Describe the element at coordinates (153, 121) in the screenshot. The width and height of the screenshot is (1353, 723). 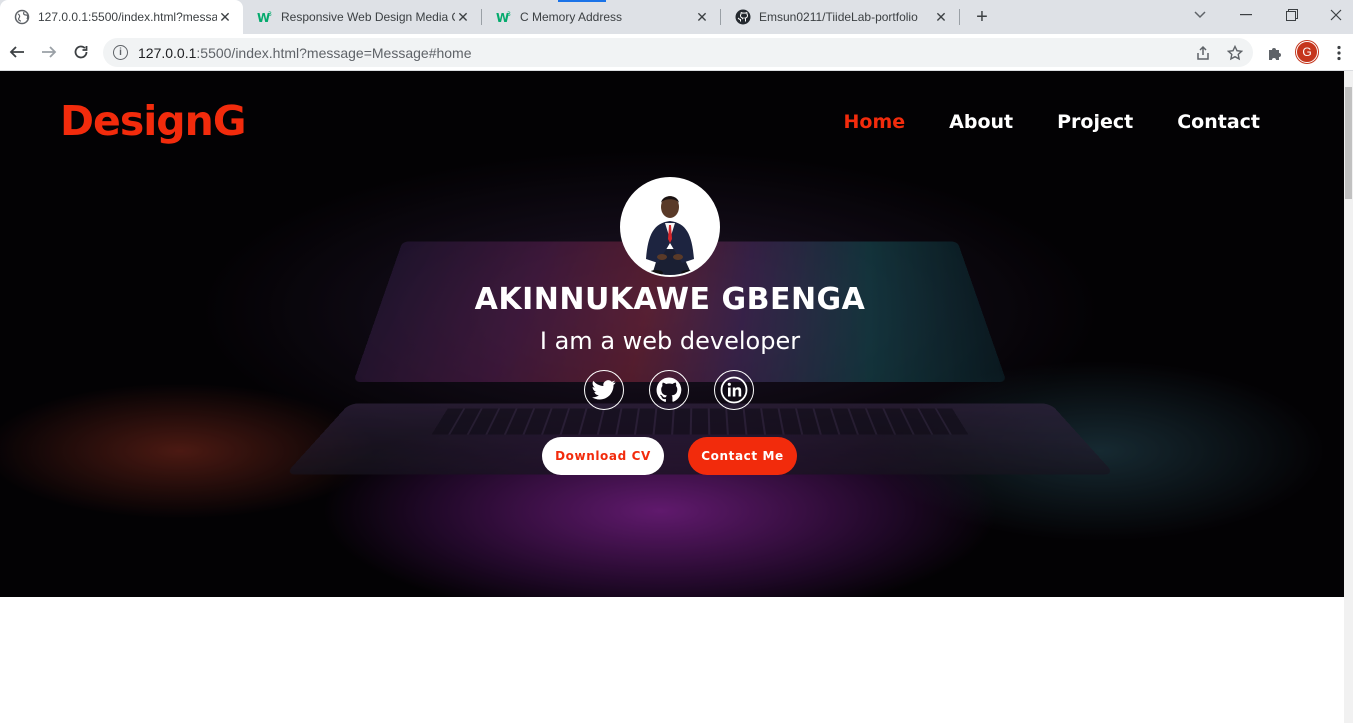
I see `brand-logo: DesignG` at that location.